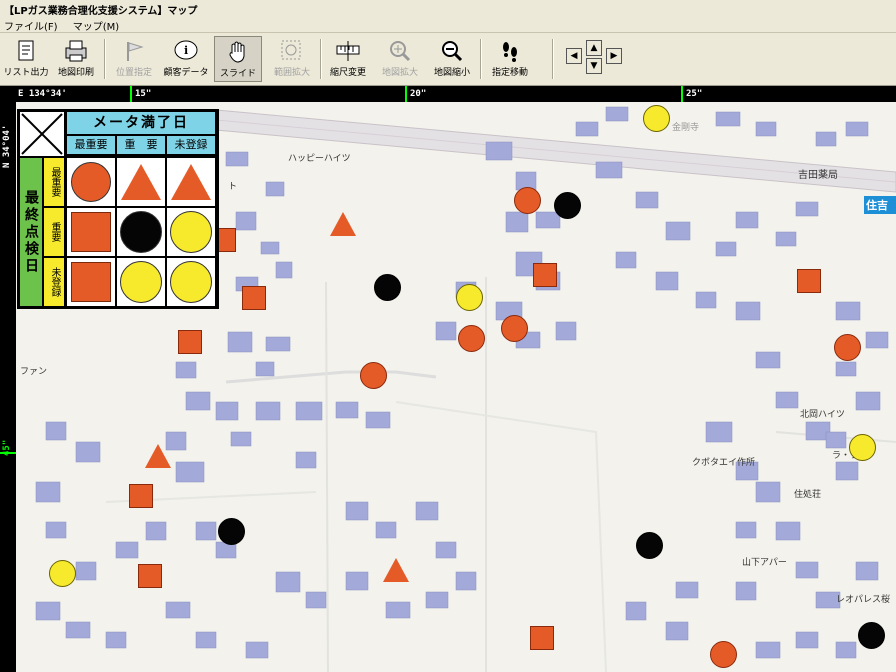  What do you see at coordinates (54, 232) in the screenshot?
I see `legend-row-mid: 重要` at bounding box center [54, 232].